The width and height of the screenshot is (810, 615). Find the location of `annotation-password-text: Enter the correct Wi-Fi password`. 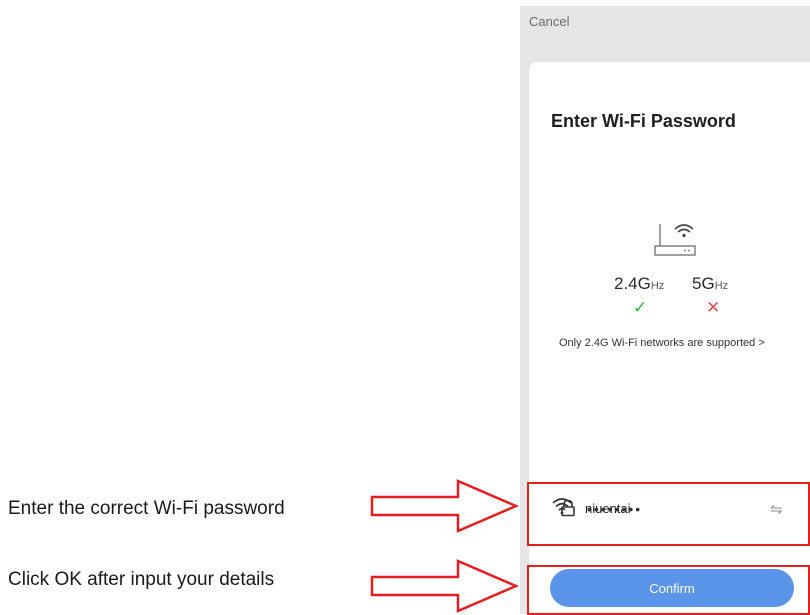

annotation-password-text: Enter the correct Wi-Fi password is located at coordinates (146, 508).